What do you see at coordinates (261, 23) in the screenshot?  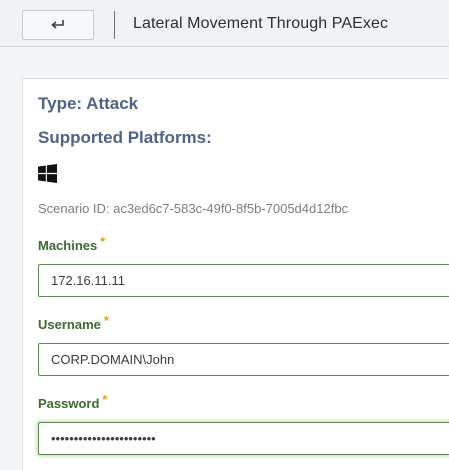 I see `page-title: Lateral Movement Through PAExec` at bounding box center [261, 23].